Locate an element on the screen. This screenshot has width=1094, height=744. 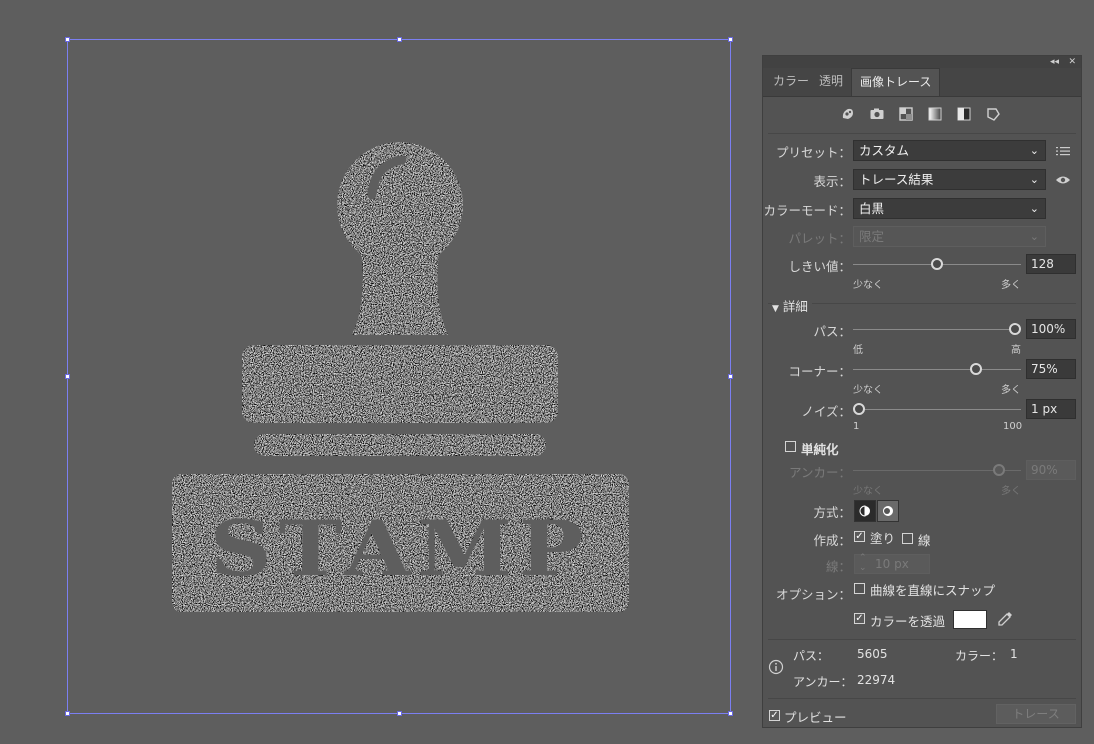
panel-tabs: カラー 透明 画像トレース is located at coordinates (922, 82).